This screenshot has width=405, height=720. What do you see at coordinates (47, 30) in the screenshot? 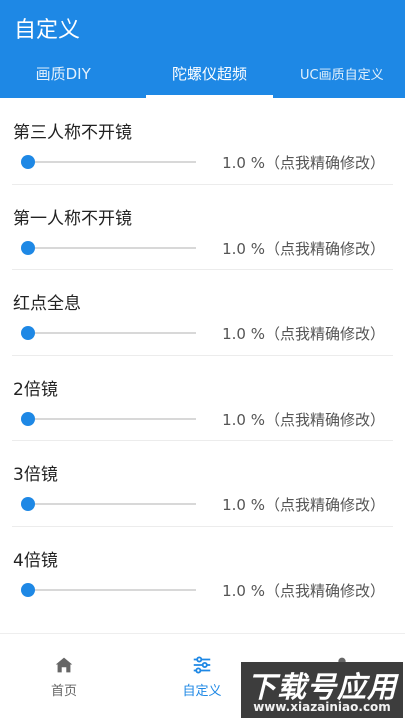
I see `page-title: 自定义` at bounding box center [47, 30].